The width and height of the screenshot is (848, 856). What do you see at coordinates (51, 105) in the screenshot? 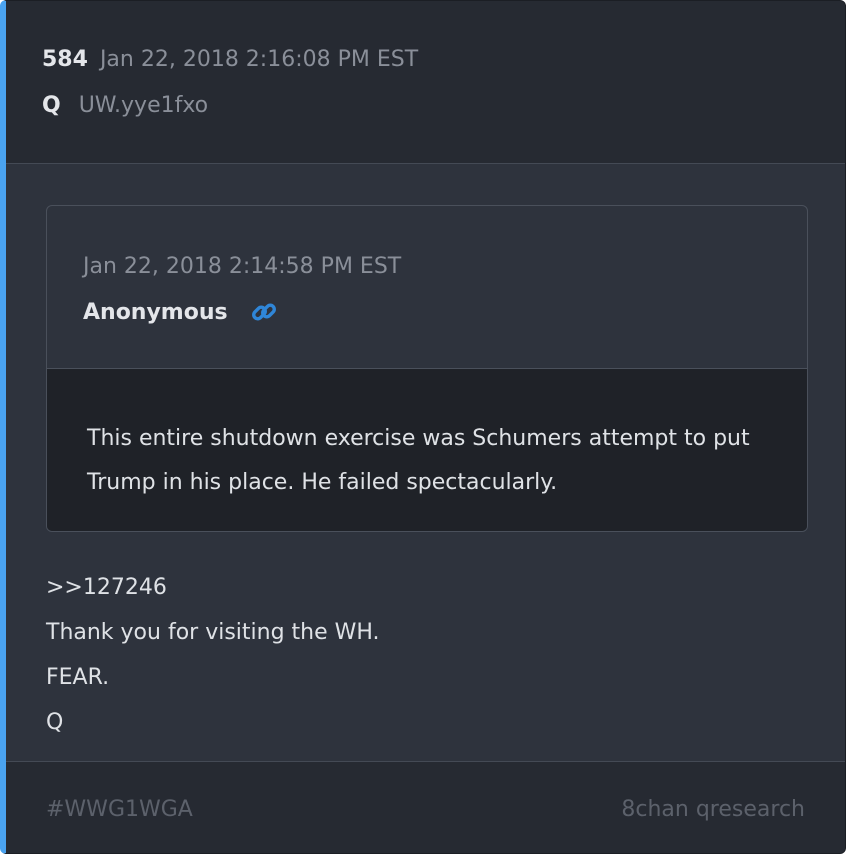
I see `post-author: Q` at bounding box center [51, 105].